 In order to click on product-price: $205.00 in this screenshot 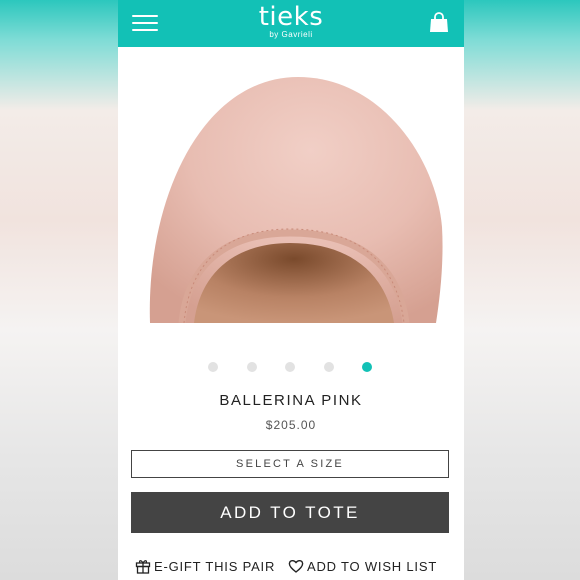, I will do `click(291, 425)`.